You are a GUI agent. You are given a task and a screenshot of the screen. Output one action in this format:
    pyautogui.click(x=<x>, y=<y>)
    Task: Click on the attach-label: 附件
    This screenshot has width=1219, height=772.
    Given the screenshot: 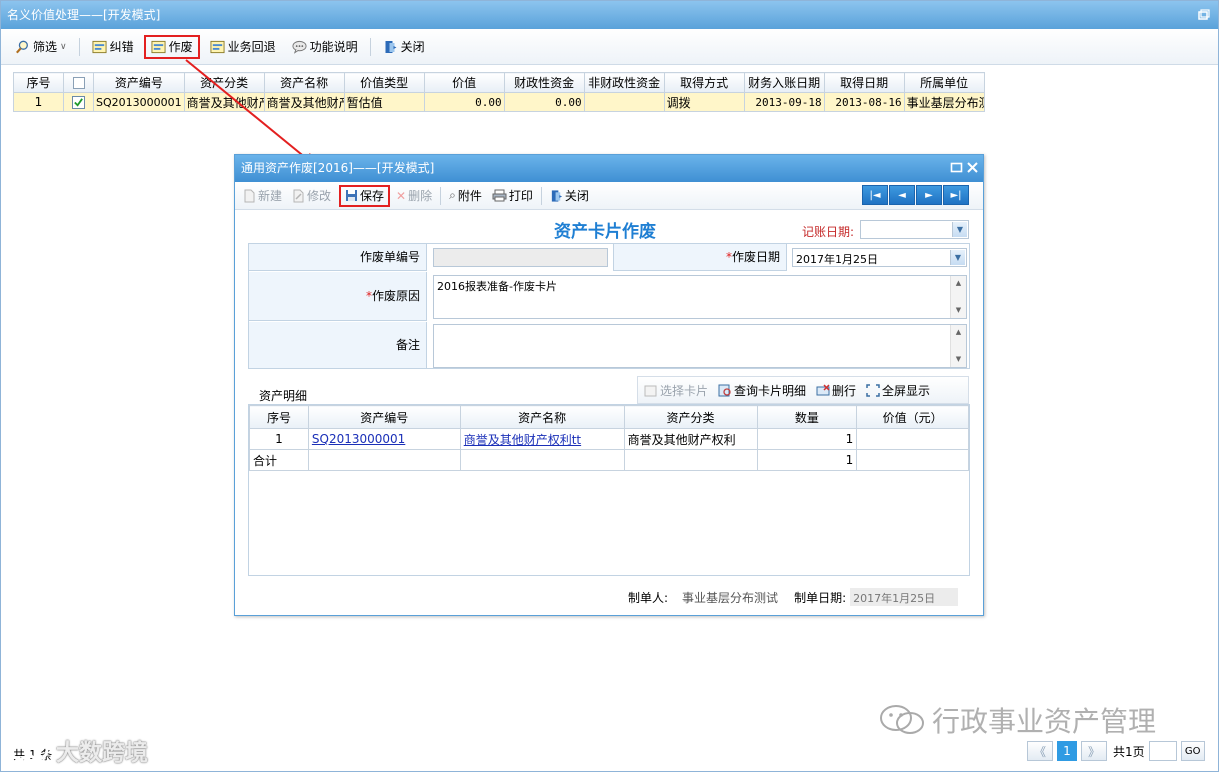 What is the action you would take?
    pyautogui.click(x=469, y=196)
    